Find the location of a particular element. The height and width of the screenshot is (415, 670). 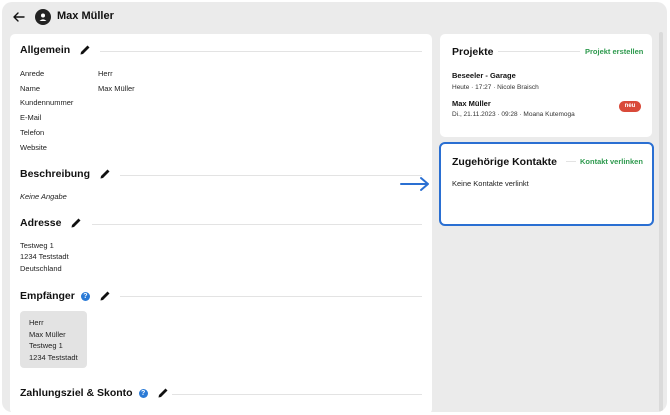

section-title: Allgemein is located at coordinates (45, 50).